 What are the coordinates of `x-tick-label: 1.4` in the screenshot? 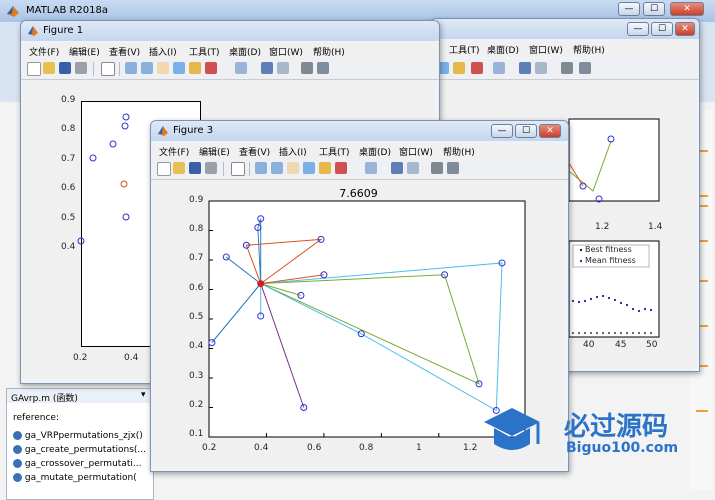 It's located at (655, 227).